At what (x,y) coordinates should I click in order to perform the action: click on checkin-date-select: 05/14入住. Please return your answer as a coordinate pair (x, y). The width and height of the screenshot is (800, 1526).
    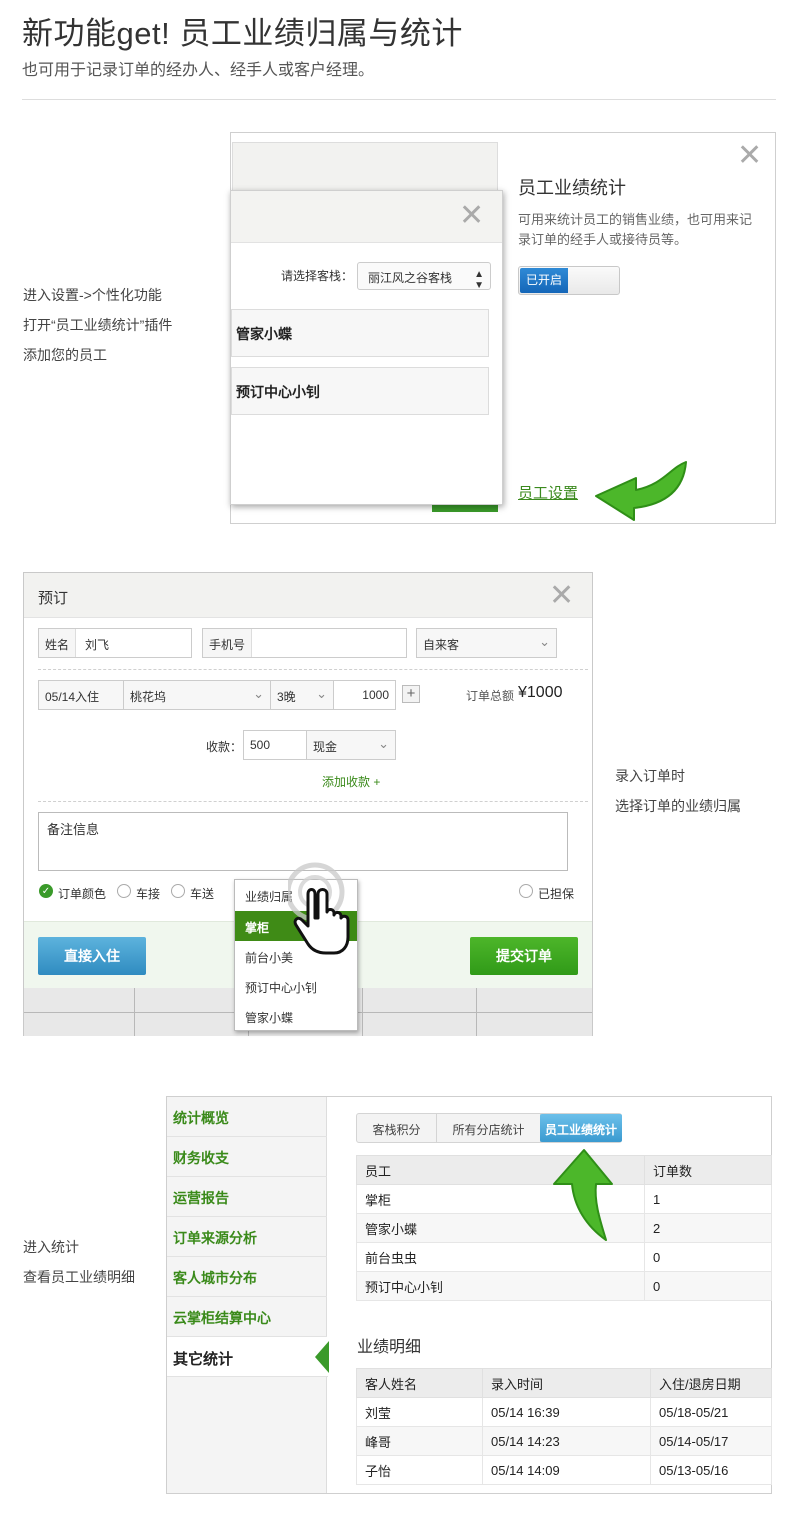
    Looking at the image, I should click on (81, 695).